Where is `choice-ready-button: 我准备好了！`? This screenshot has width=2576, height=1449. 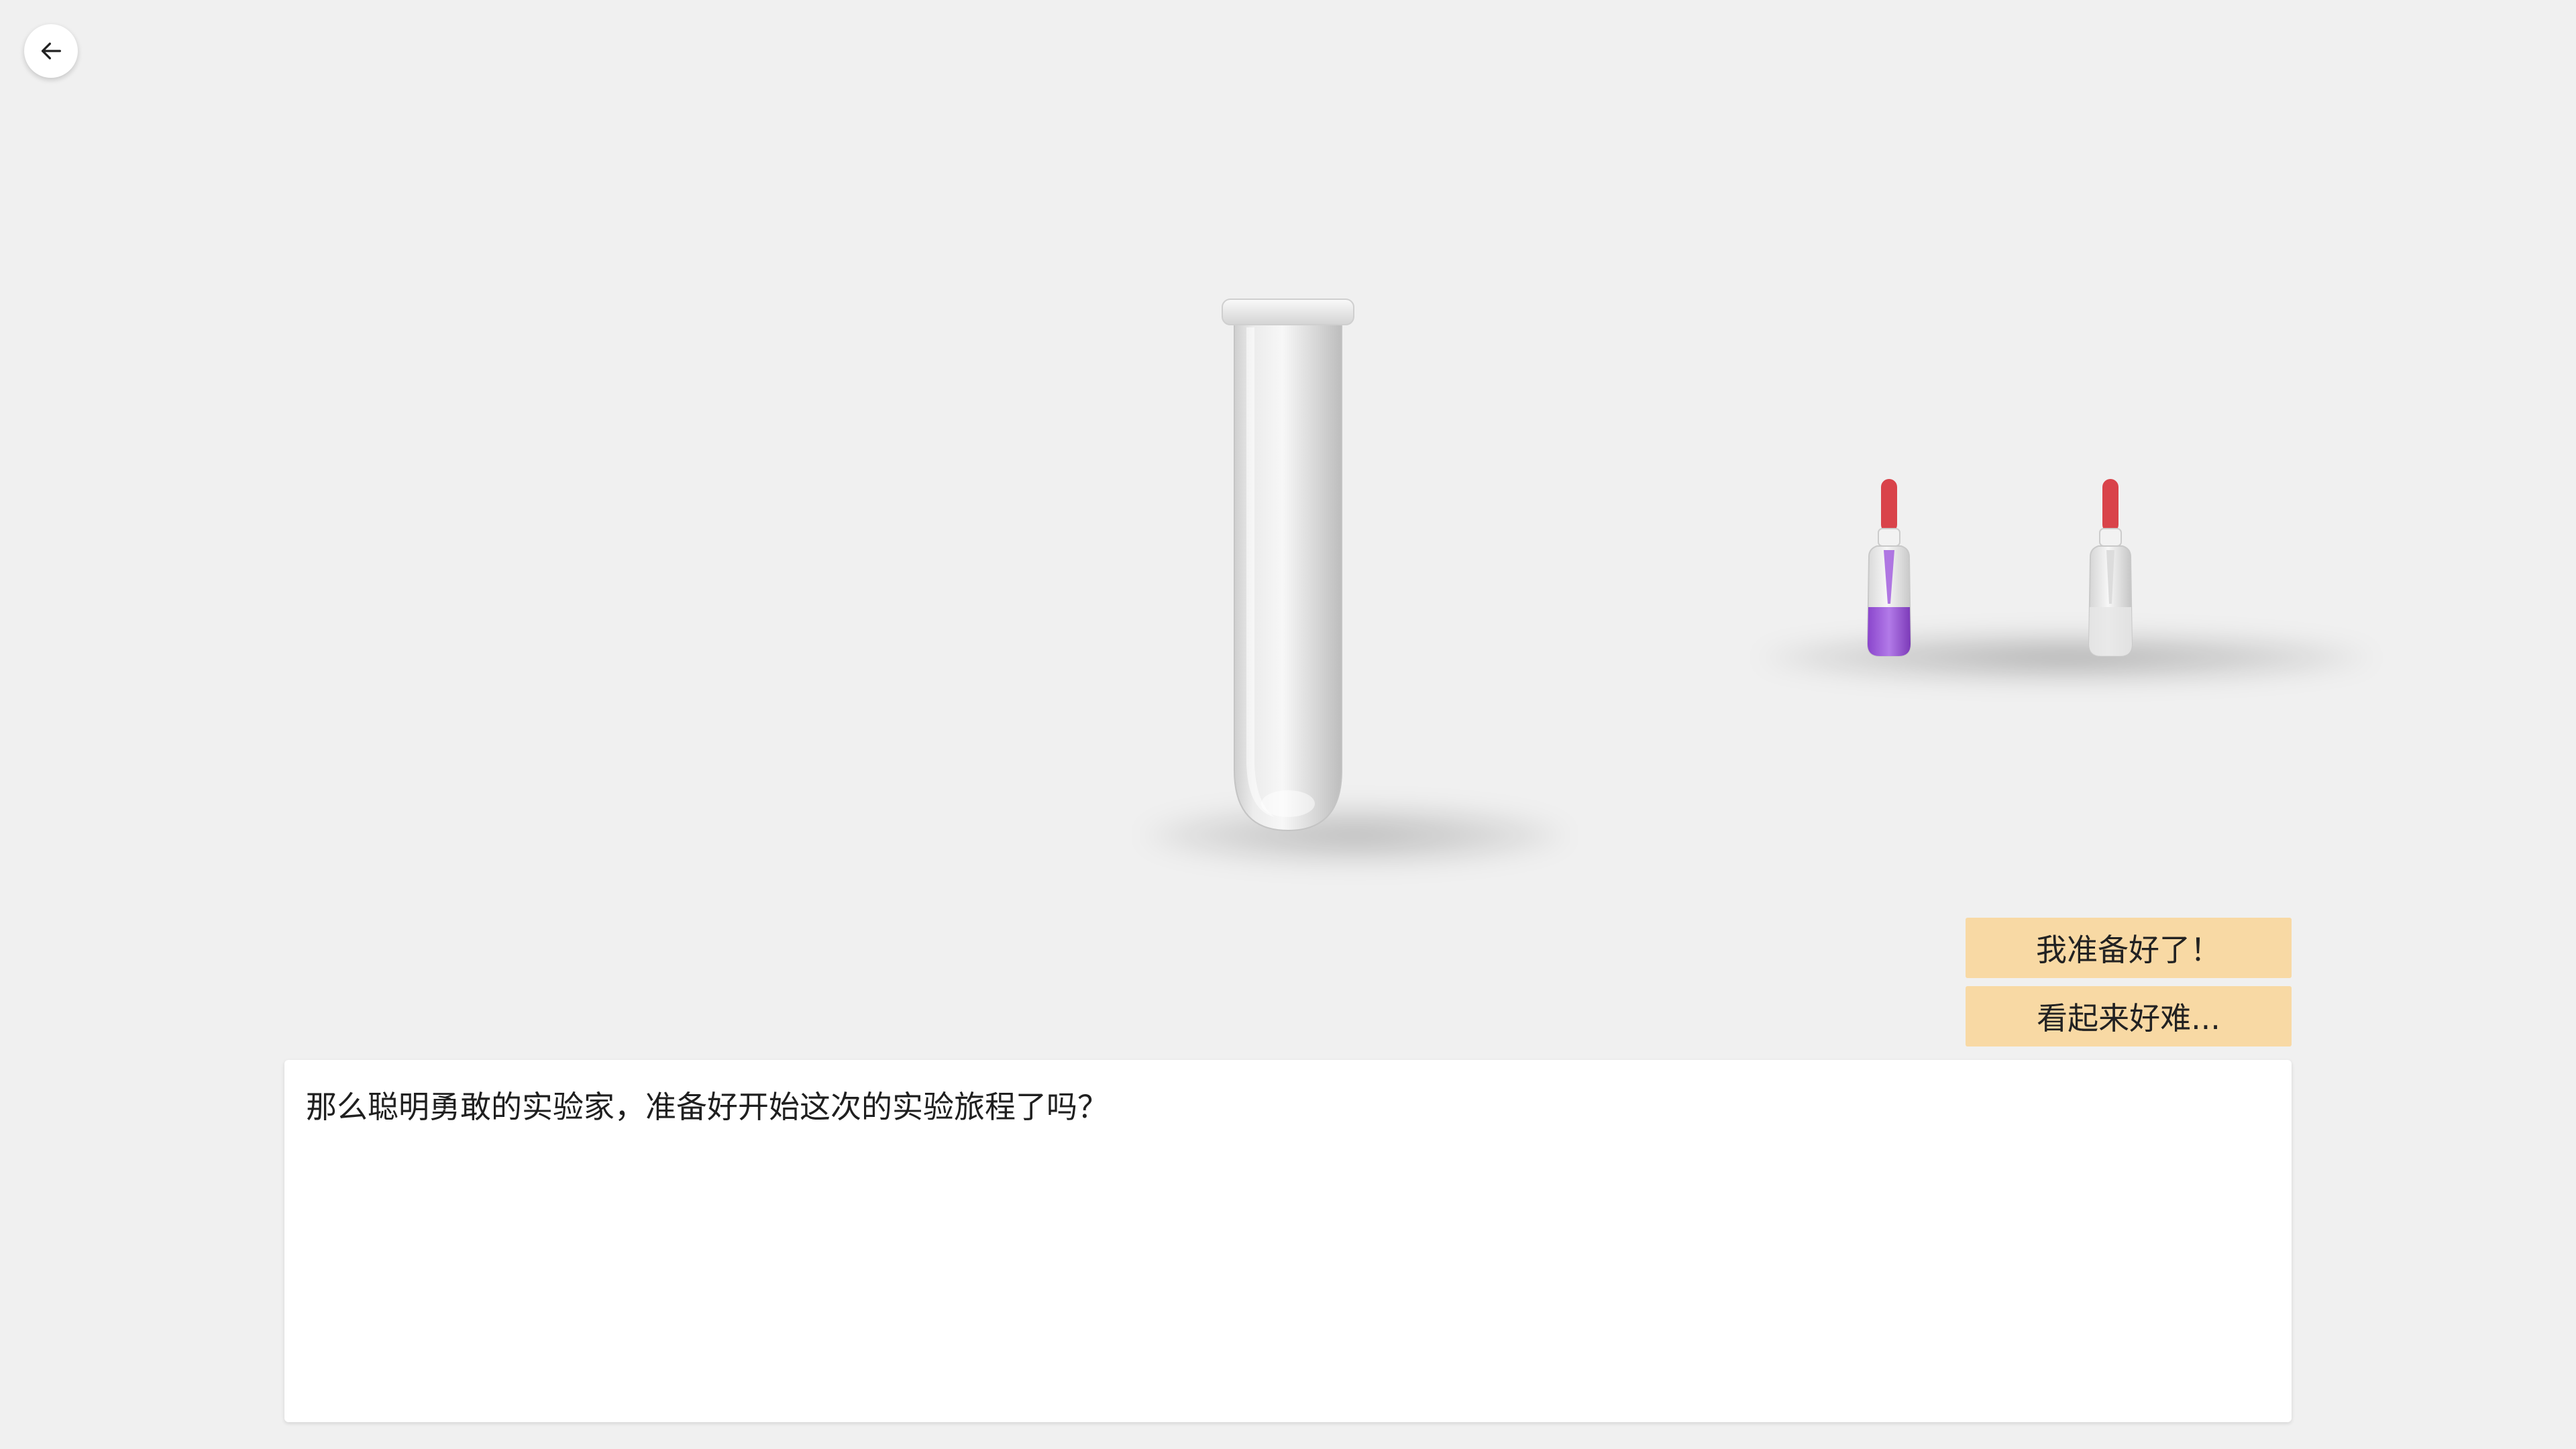 choice-ready-button: 我准备好了！ is located at coordinates (2129, 948).